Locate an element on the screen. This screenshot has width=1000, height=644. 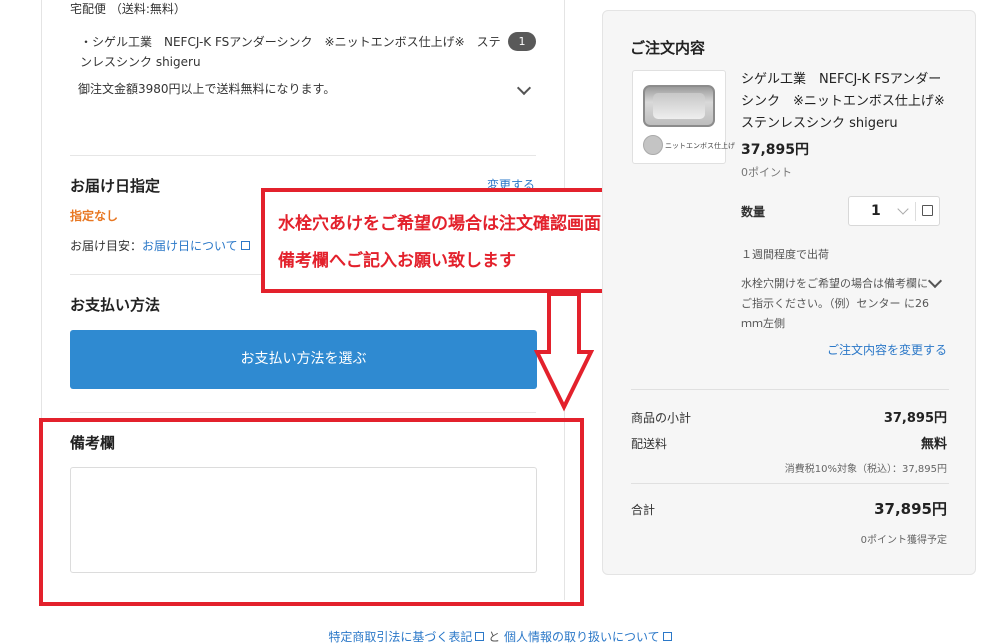
subtotal-value: 37,895円 is located at coordinates (915, 418).